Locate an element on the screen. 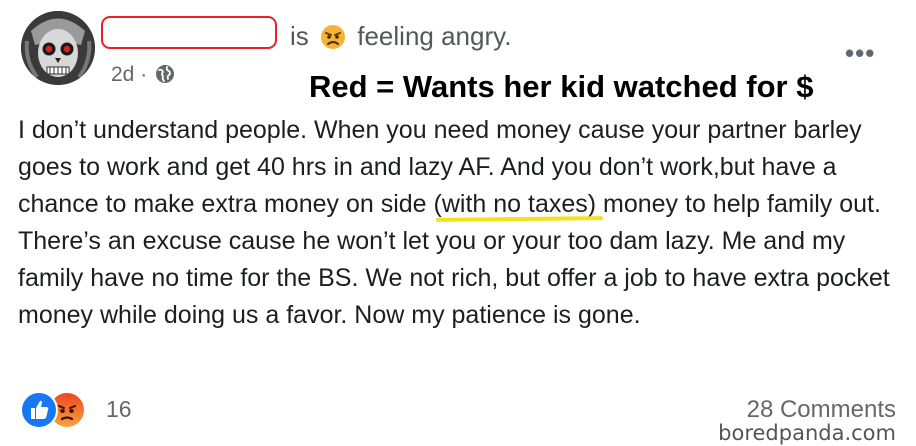 This screenshot has width=916, height=446. status-line: is feeling angry. is located at coordinates (400, 38).